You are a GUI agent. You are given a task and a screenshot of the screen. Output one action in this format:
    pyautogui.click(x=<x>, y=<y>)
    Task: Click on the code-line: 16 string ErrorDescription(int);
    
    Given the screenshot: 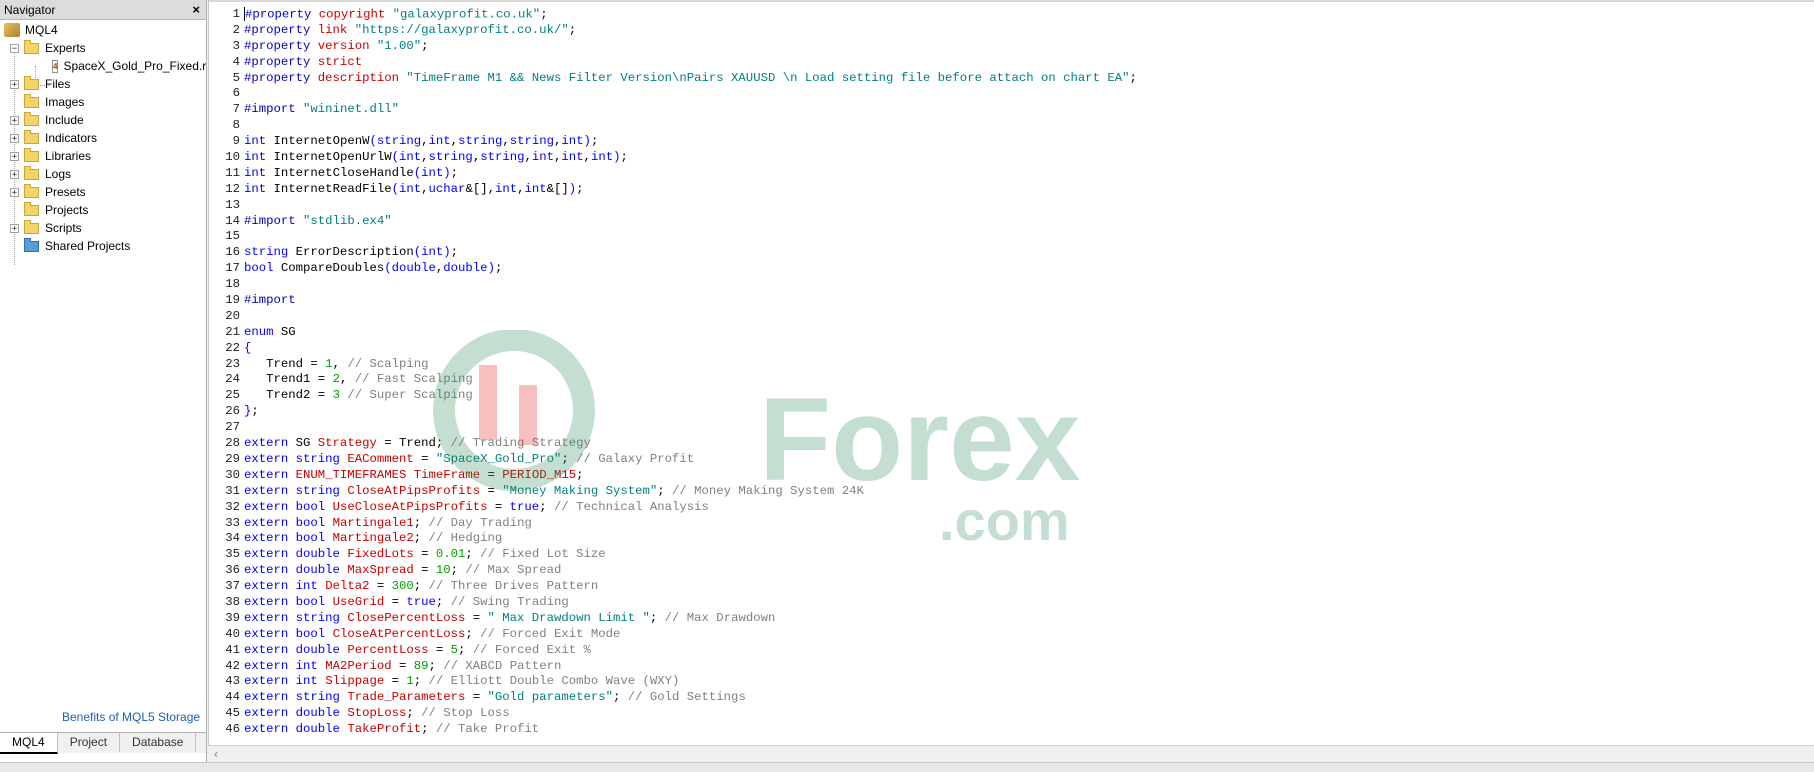 What is the action you would take?
    pyautogui.click(x=673, y=253)
    